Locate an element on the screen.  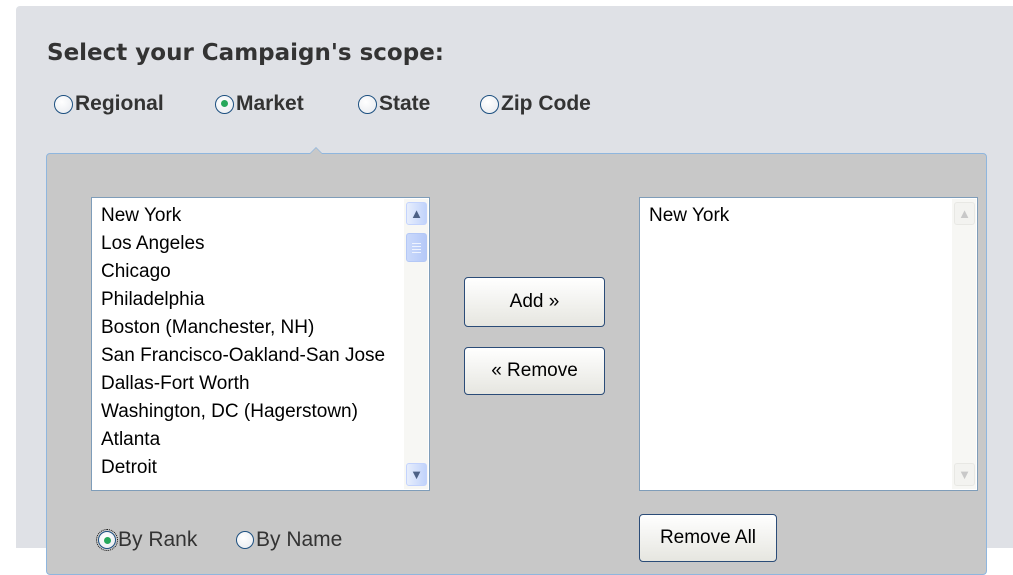
scope-option-label: State is located at coordinates (405, 103).